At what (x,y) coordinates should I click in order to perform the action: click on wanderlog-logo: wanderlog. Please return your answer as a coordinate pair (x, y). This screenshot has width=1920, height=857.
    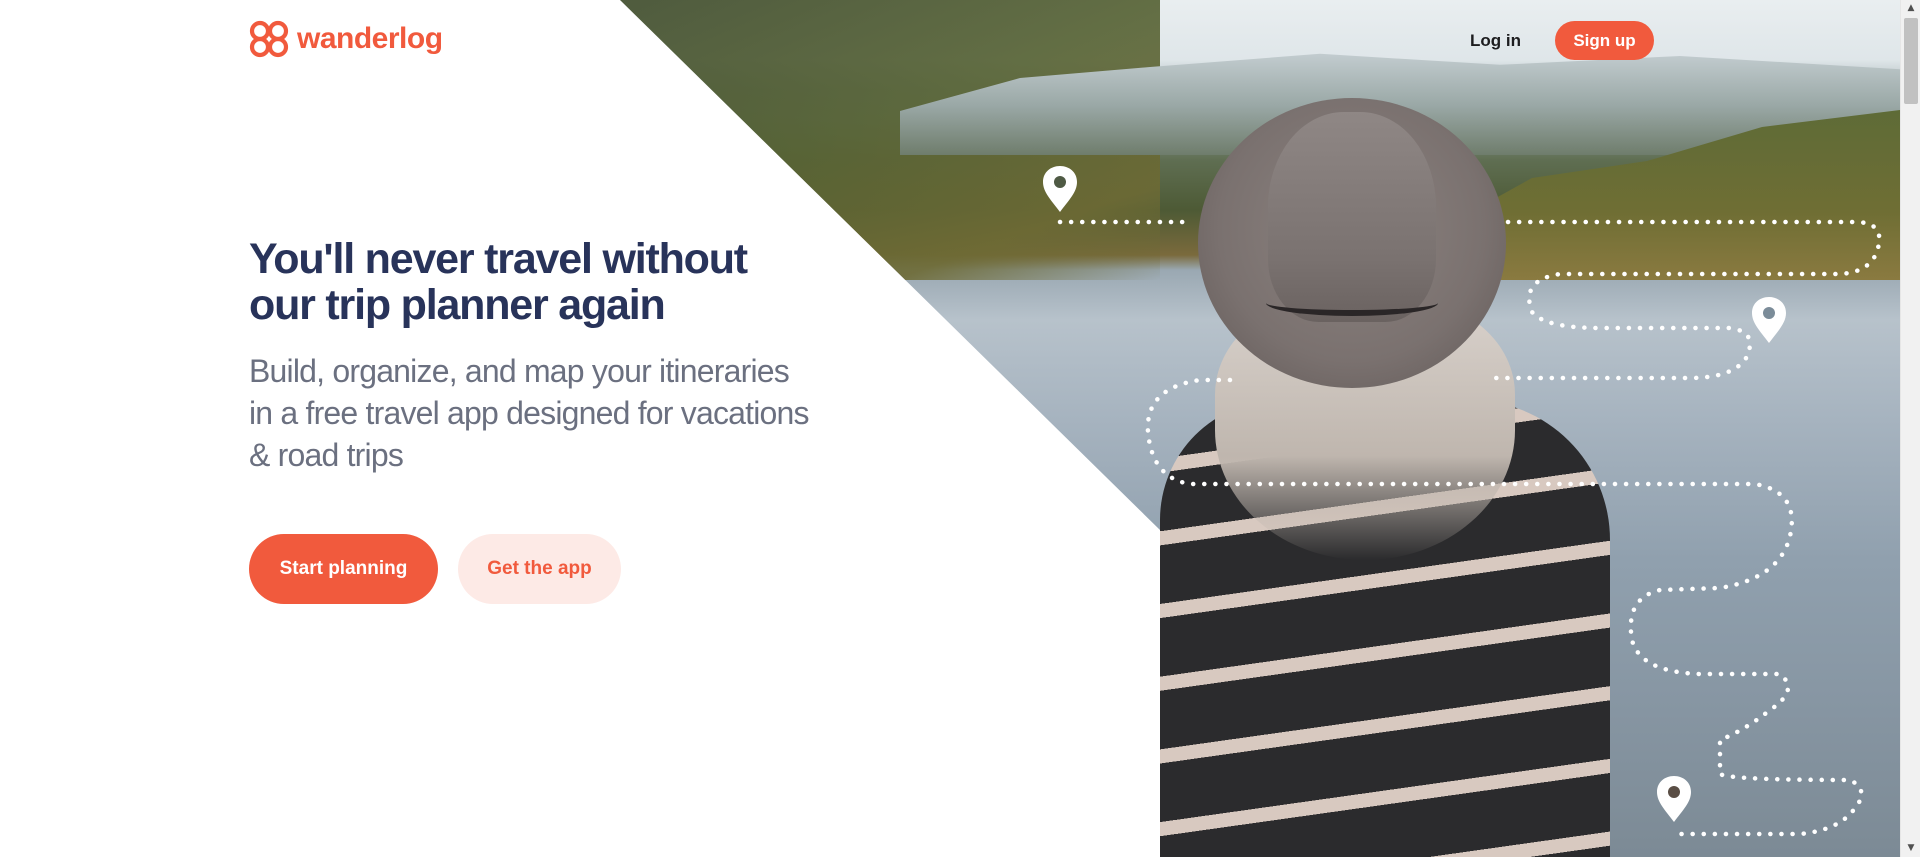
    Looking at the image, I should click on (346, 39).